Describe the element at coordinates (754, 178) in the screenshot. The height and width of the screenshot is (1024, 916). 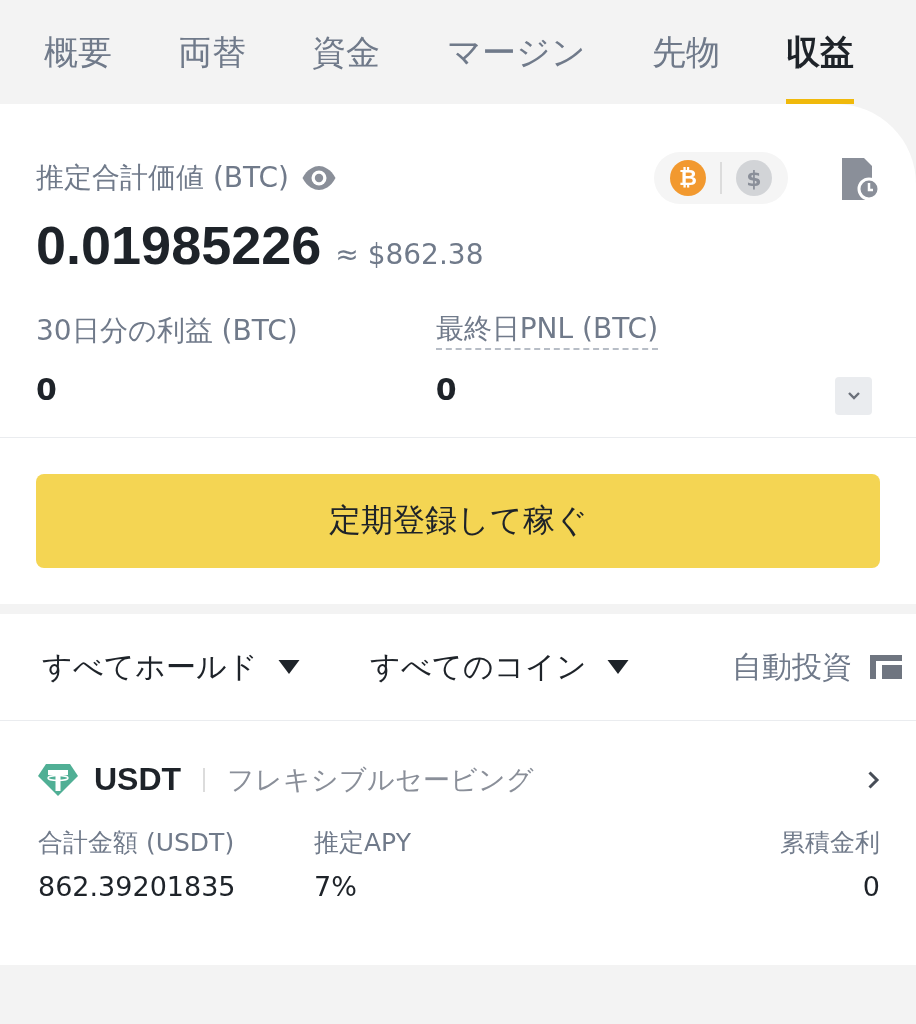
I see `currency-option: $` at that location.